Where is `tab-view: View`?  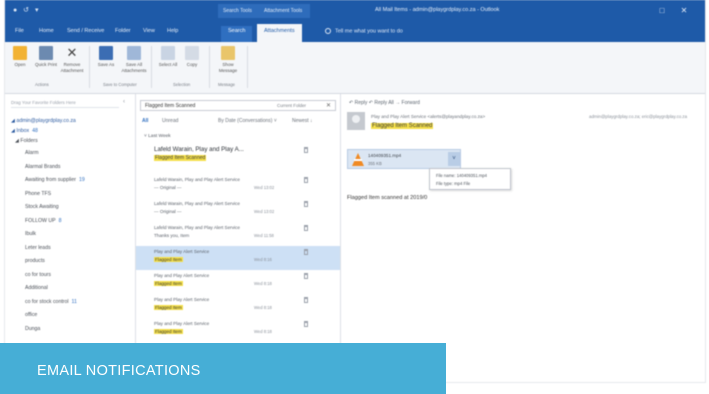 tab-view: View is located at coordinates (149, 31).